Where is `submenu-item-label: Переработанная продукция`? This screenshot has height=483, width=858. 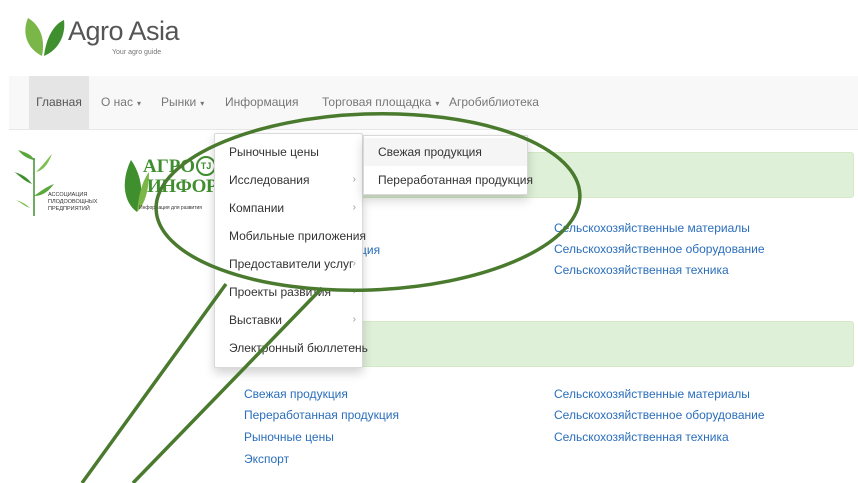
submenu-item-label: Переработанная продукция is located at coordinates (455, 180).